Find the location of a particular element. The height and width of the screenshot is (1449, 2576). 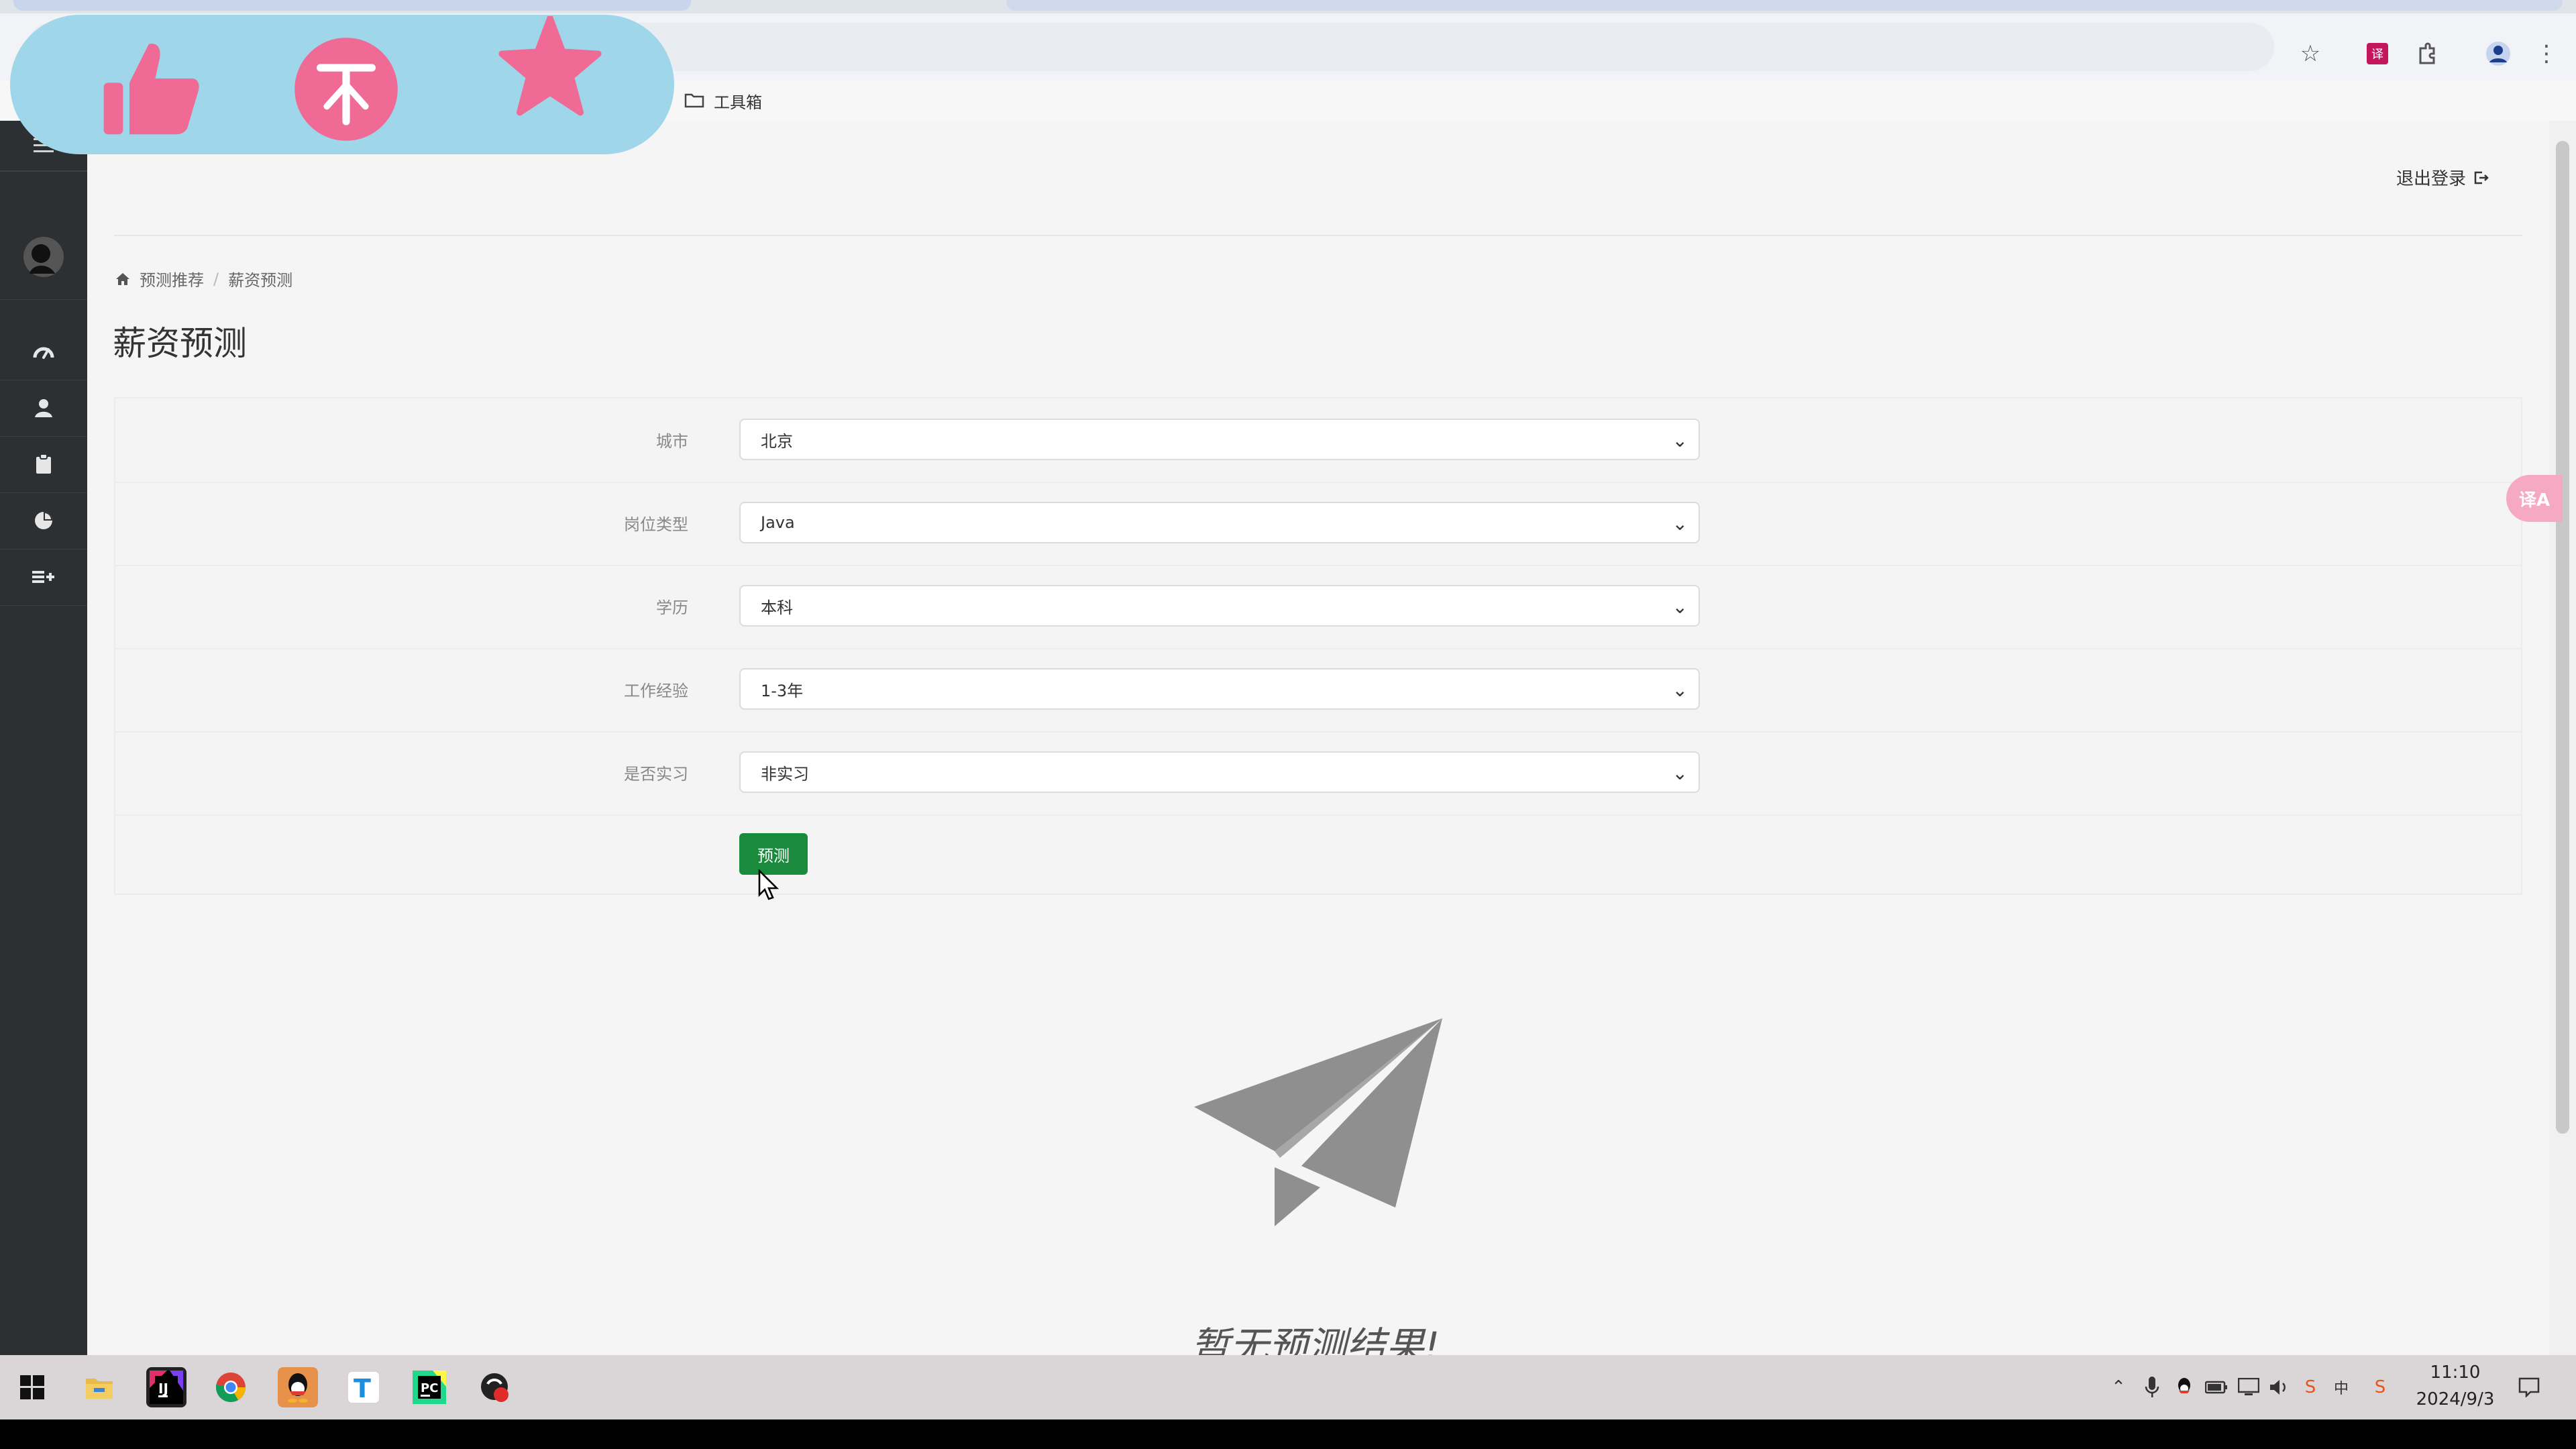

qq-icon is located at coordinates (298, 1388).